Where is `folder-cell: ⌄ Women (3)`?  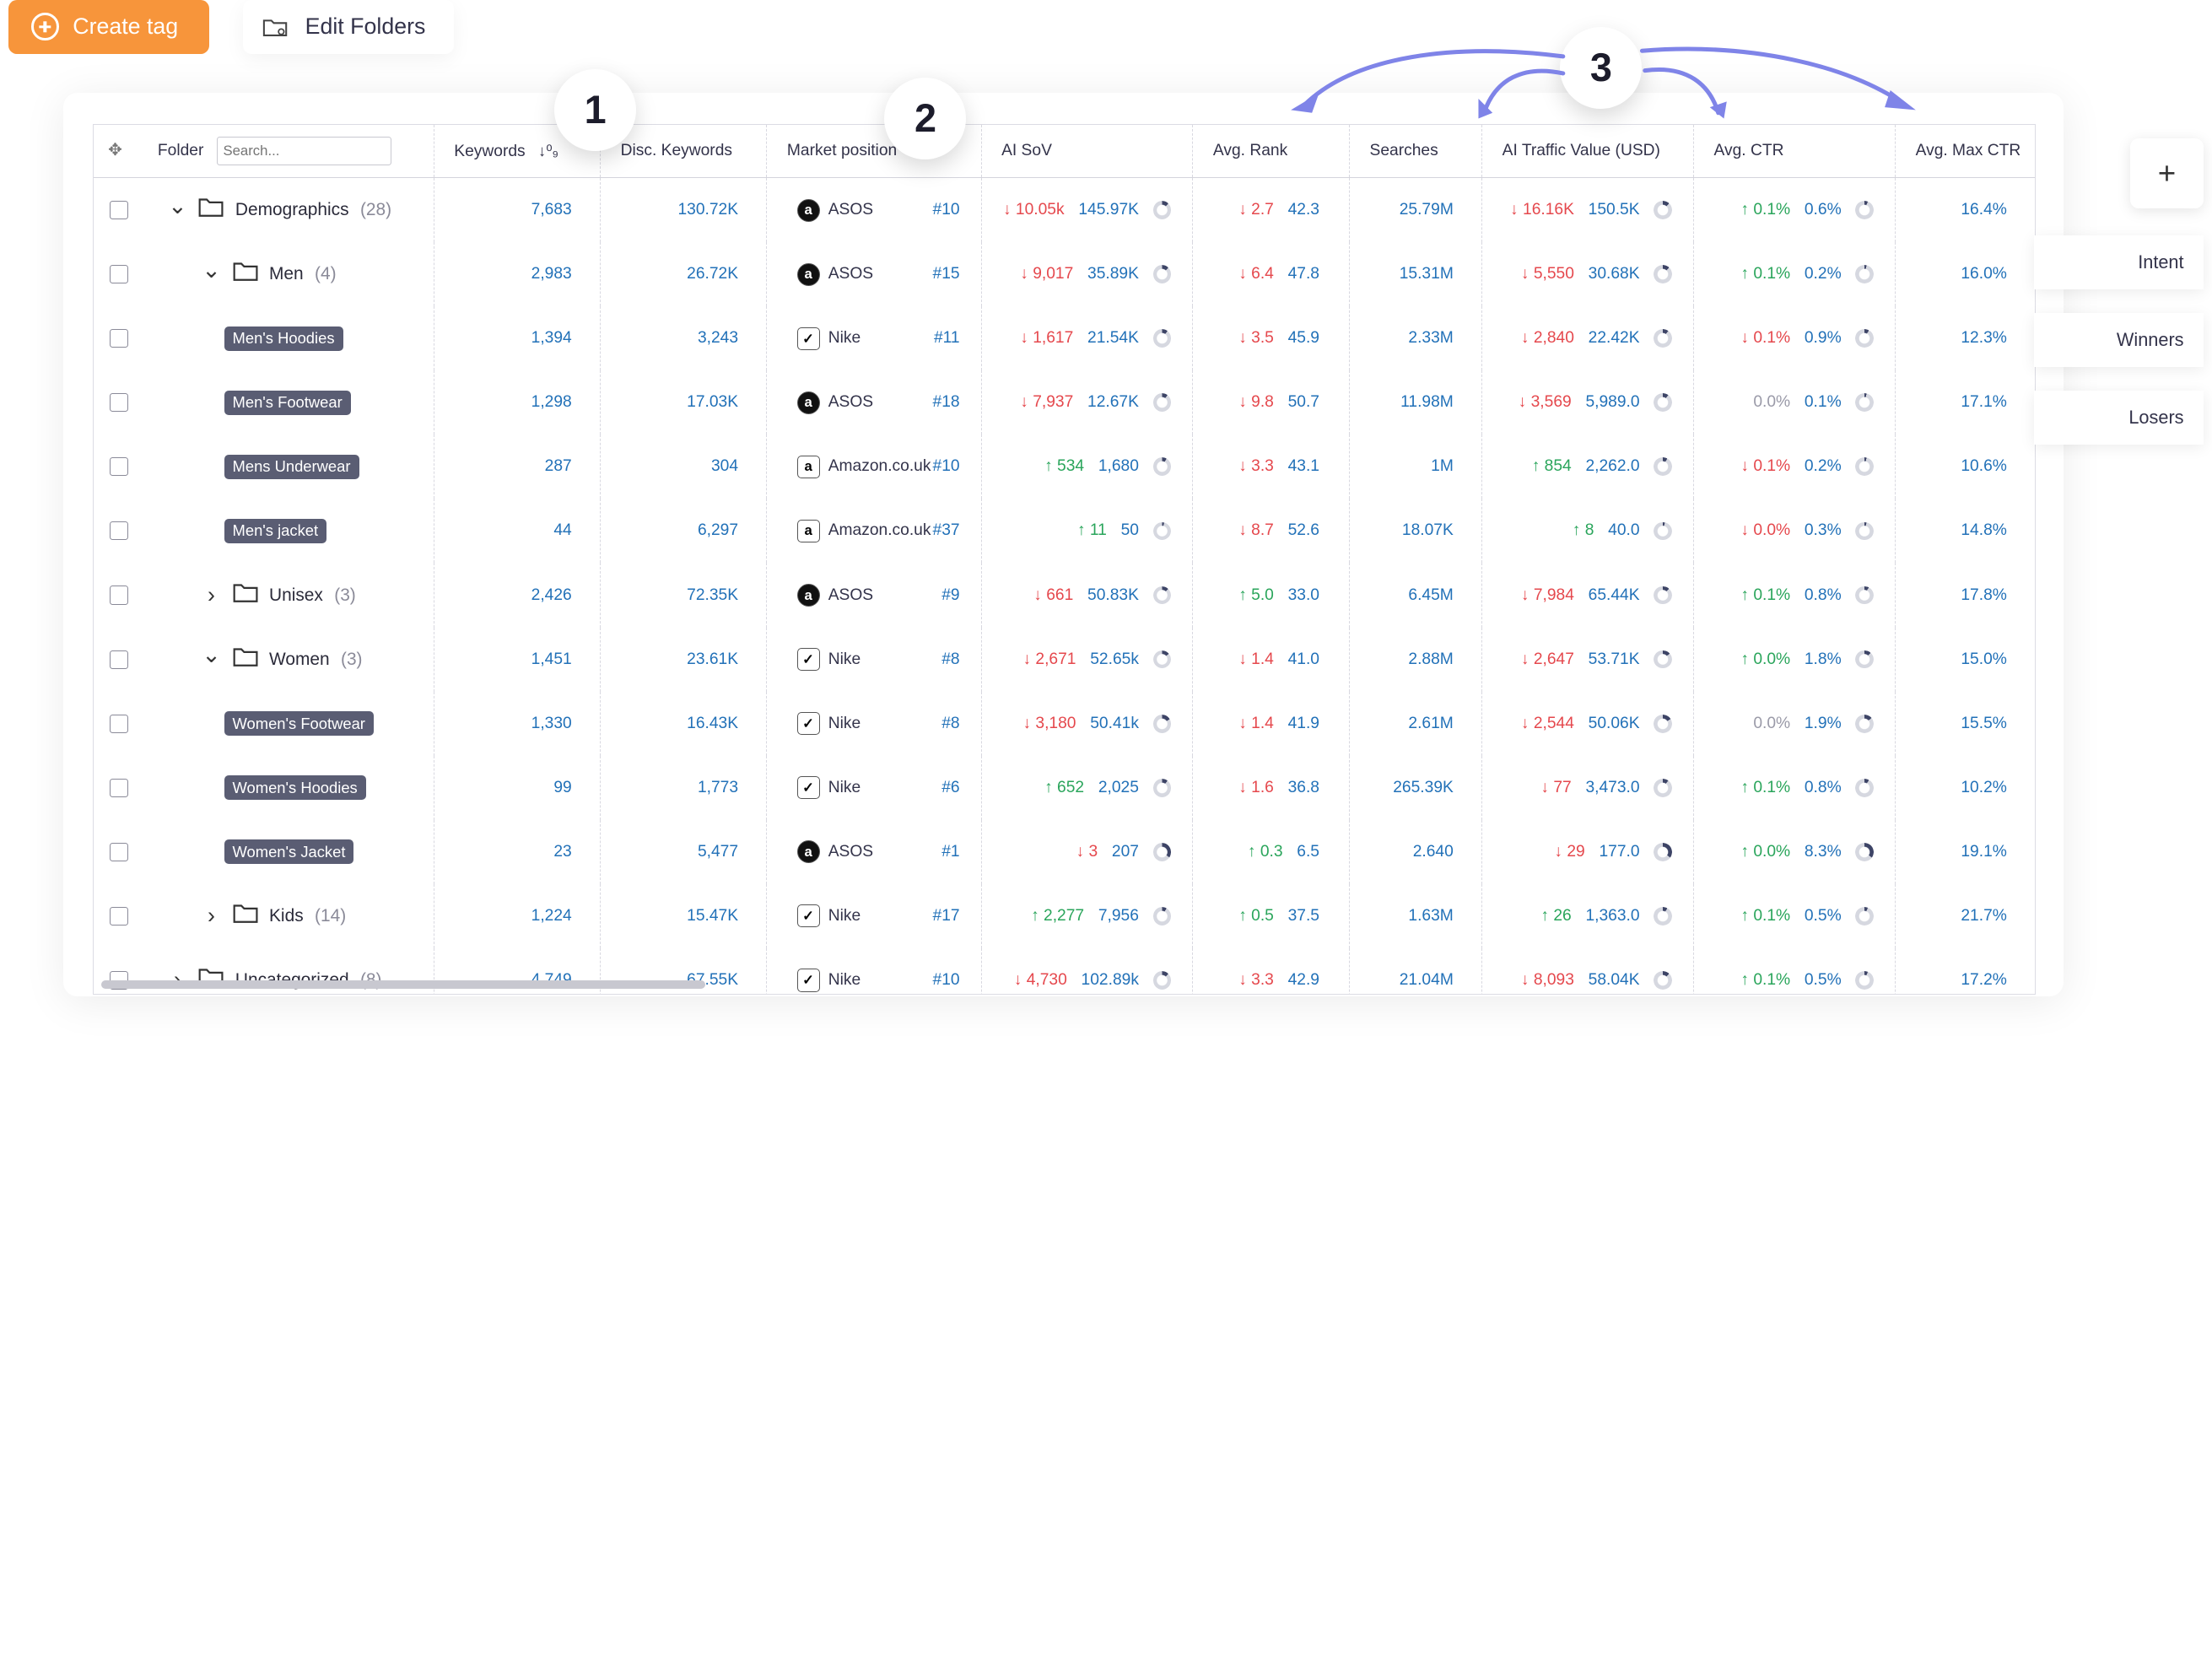 folder-cell: ⌄ Women (3) is located at coordinates (264, 660).